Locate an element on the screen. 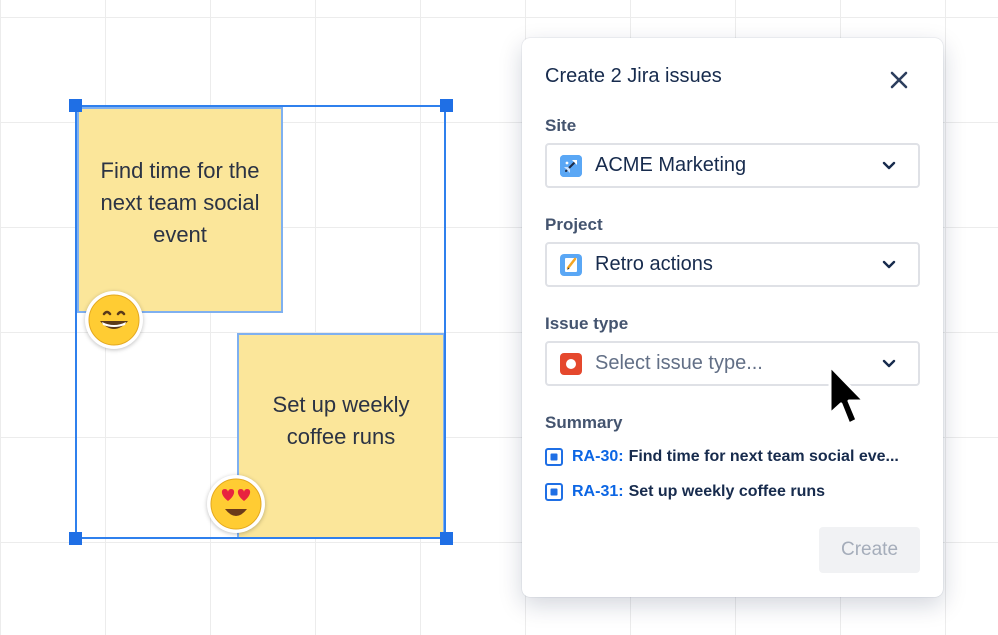 This screenshot has width=998, height=635. grinning-face-emoji-icon is located at coordinates (114, 320).